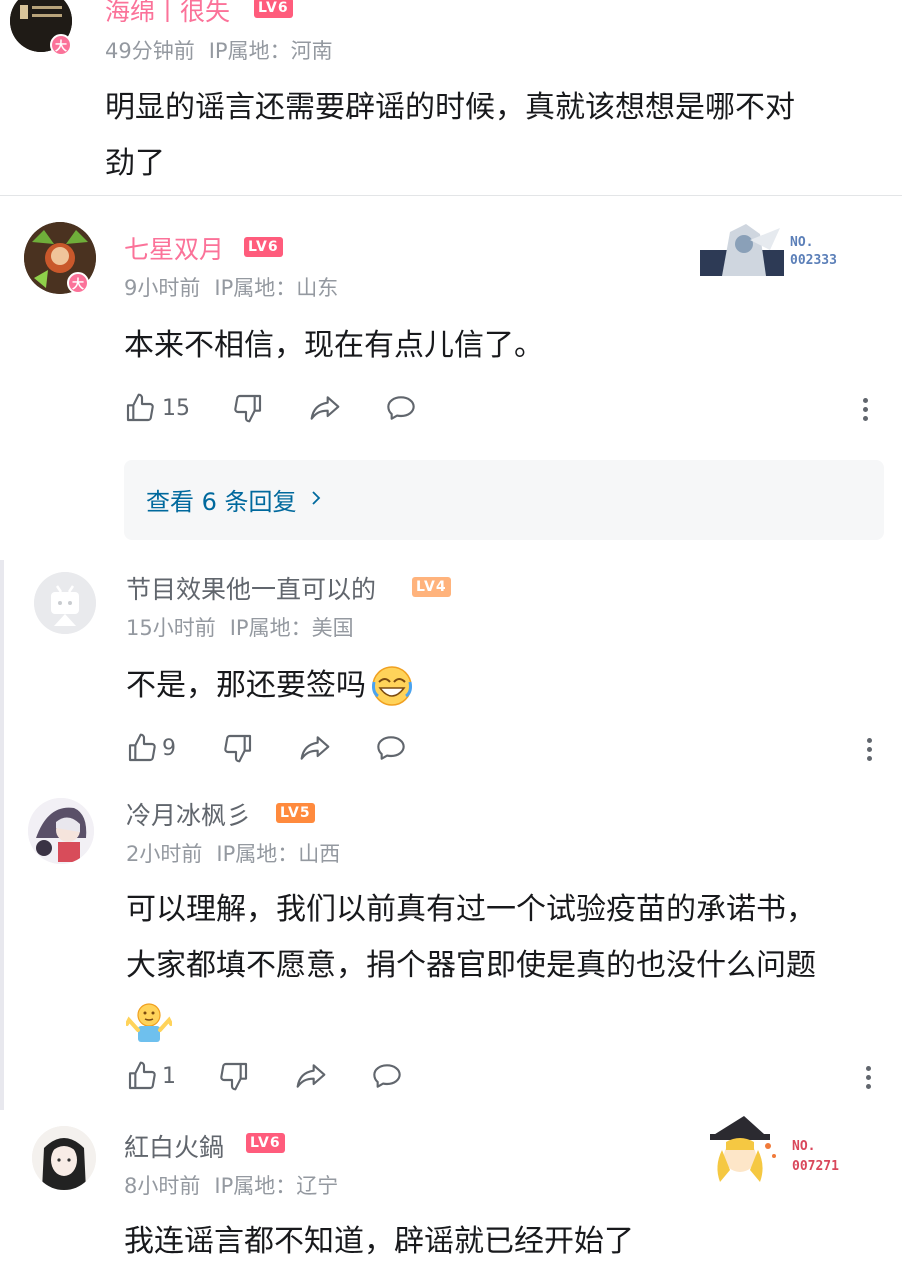 This screenshot has height=1280, width=902. What do you see at coordinates (276, 1186) in the screenshot?
I see `ip-location: IP属地：辽宁` at bounding box center [276, 1186].